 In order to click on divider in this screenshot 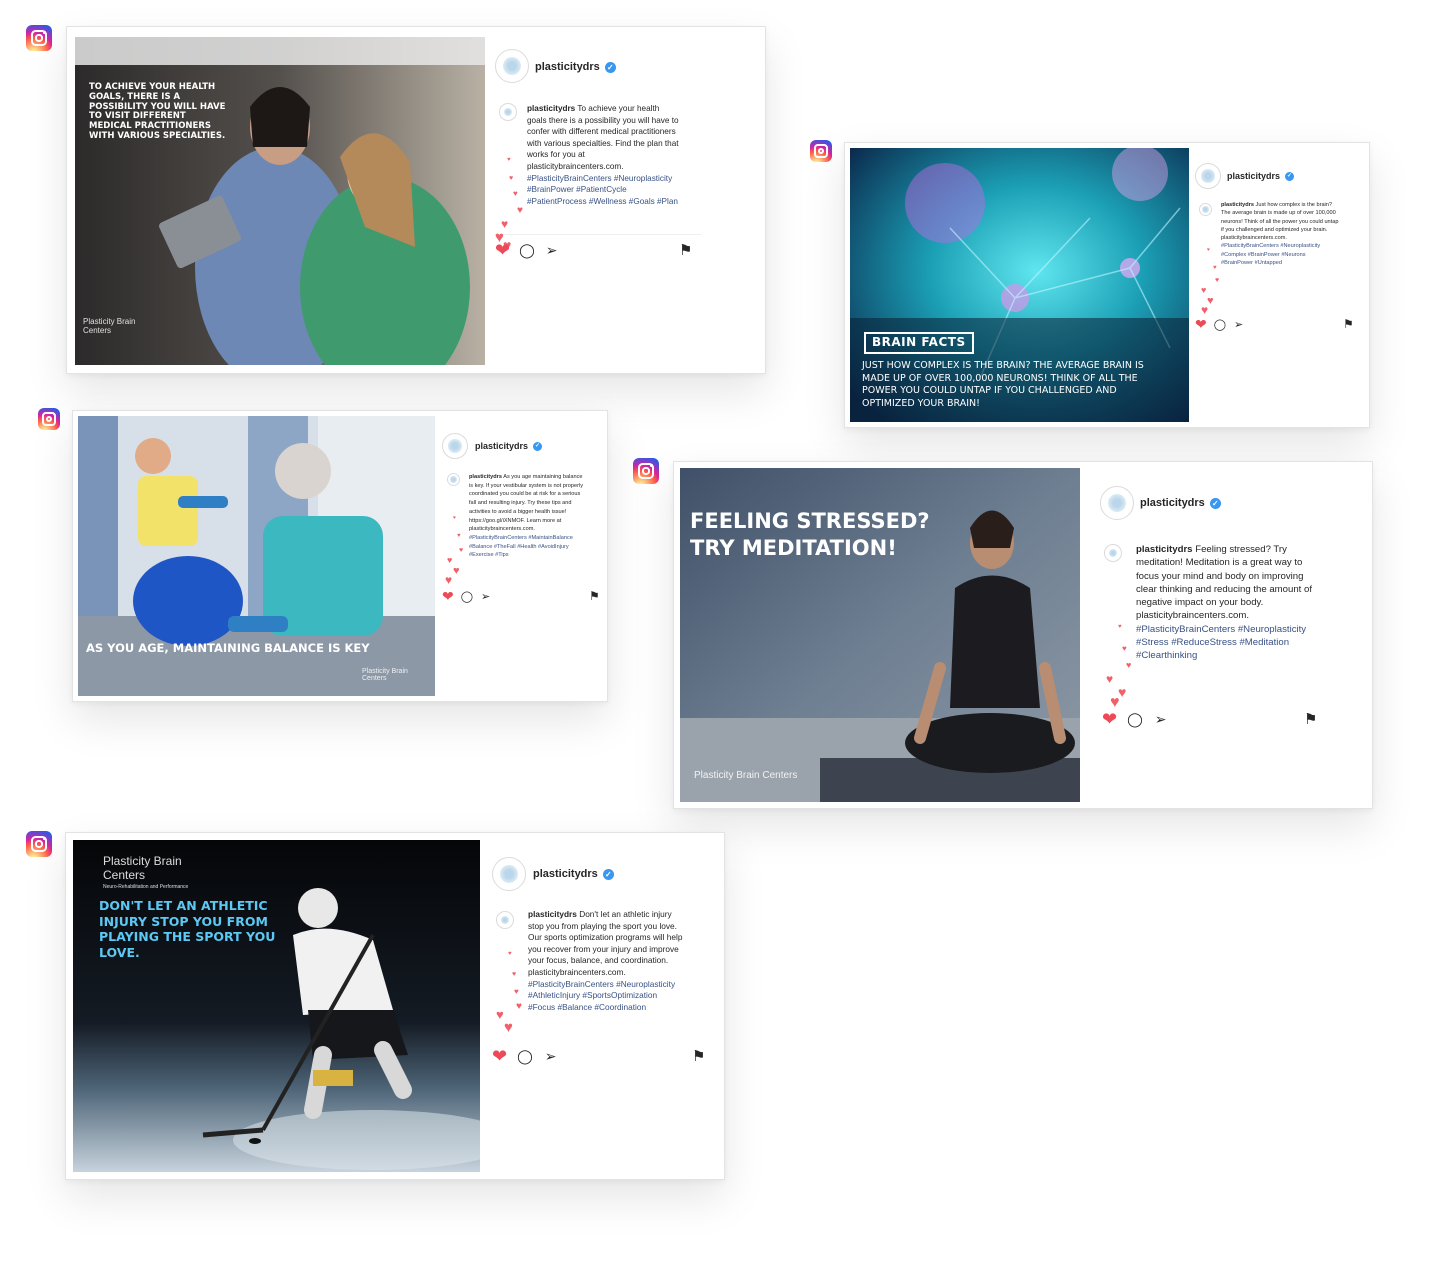, I will do `click(598, 234)`.